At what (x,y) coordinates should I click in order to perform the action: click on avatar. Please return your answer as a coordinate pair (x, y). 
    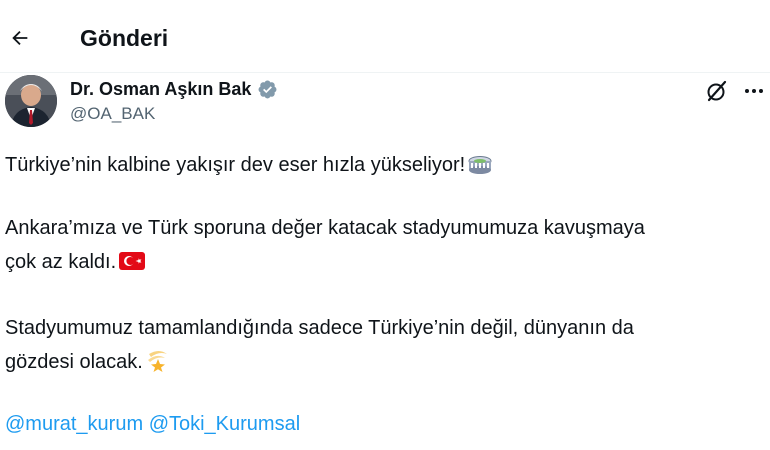
    Looking at the image, I should click on (31, 101).